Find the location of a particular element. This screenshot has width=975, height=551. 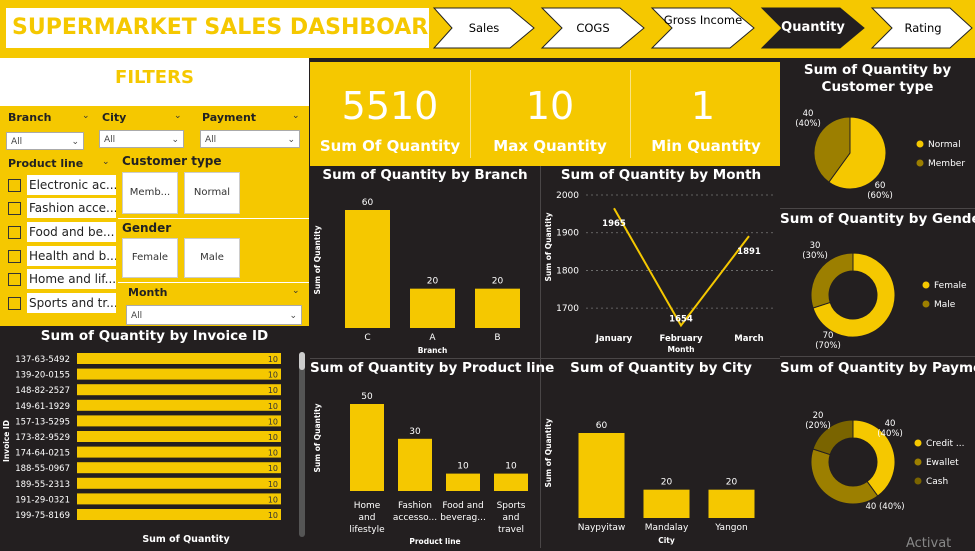

payment-dropdown: All ⌄ is located at coordinates (250, 139).